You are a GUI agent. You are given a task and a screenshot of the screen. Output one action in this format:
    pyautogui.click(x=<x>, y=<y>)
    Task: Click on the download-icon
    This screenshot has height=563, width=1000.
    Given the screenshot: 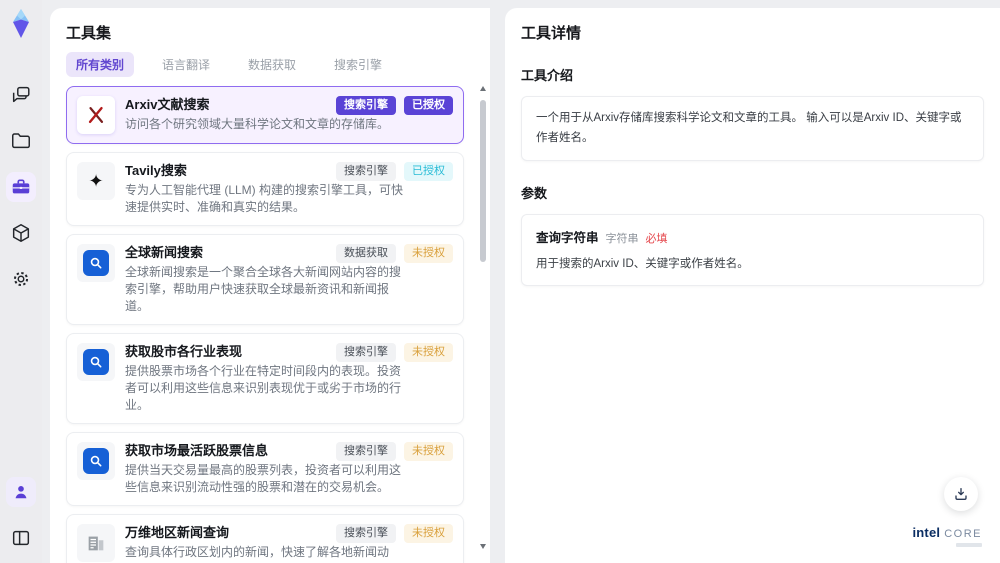 What is the action you would take?
    pyautogui.click(x=961, y=494)
    